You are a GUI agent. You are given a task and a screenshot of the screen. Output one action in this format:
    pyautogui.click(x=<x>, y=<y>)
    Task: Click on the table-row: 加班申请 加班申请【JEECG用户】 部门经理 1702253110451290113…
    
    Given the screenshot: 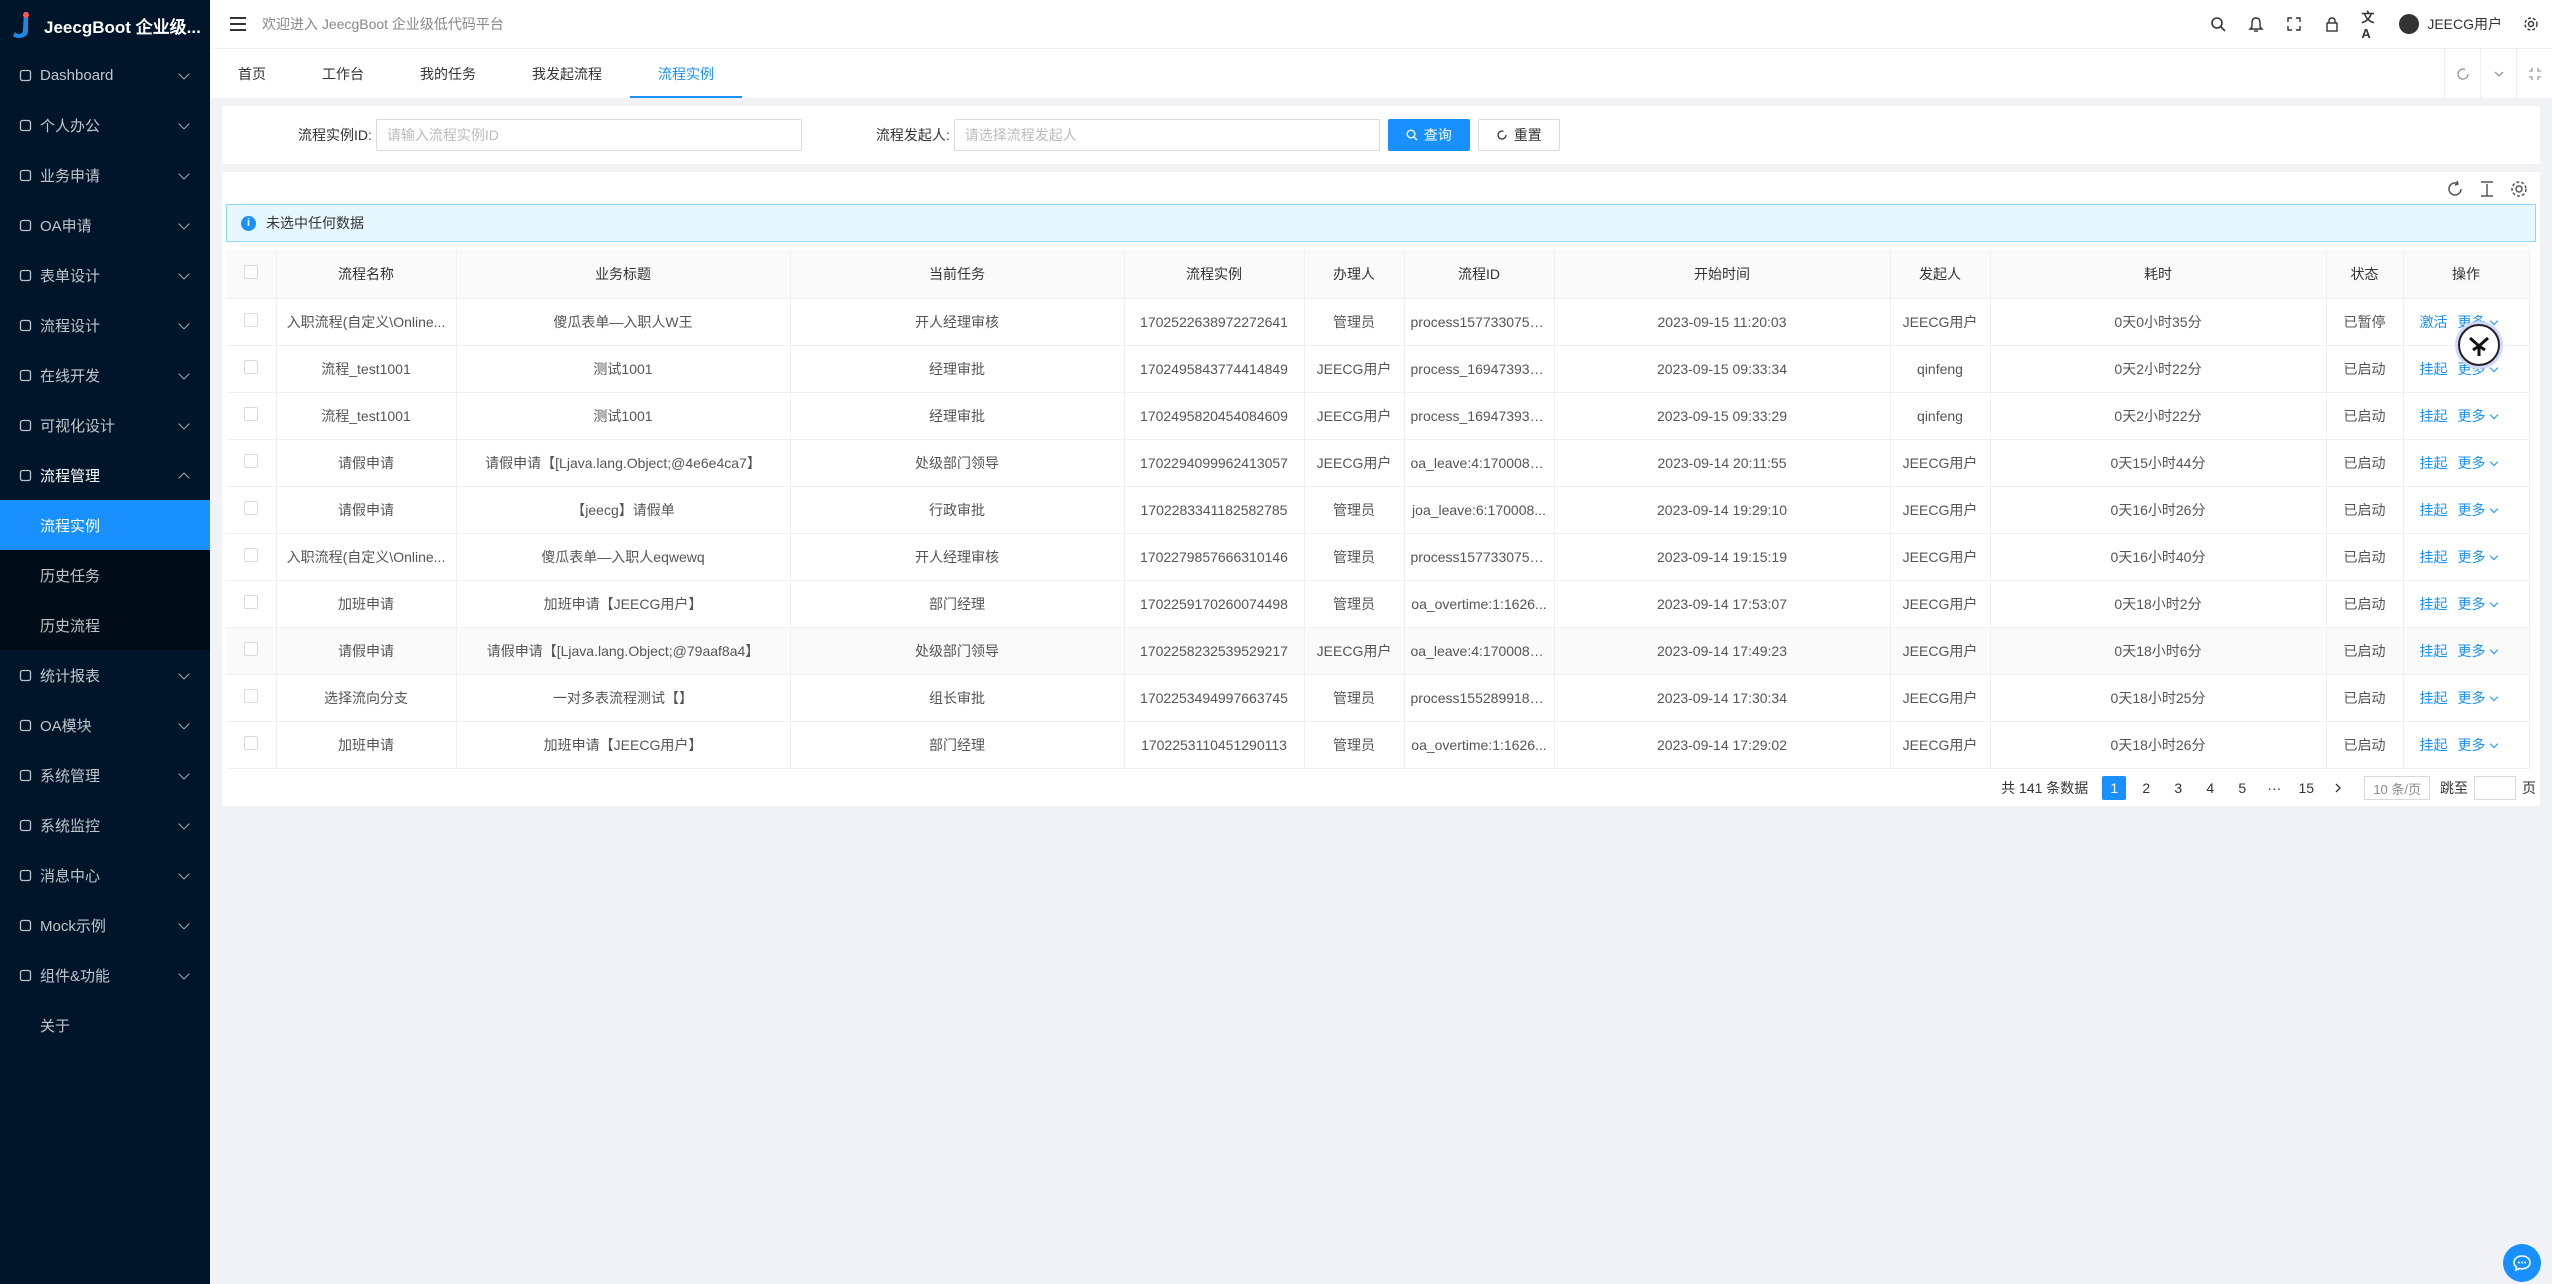 What is the action you would take?
    pyautogui.click(x=1378, y=745)
    